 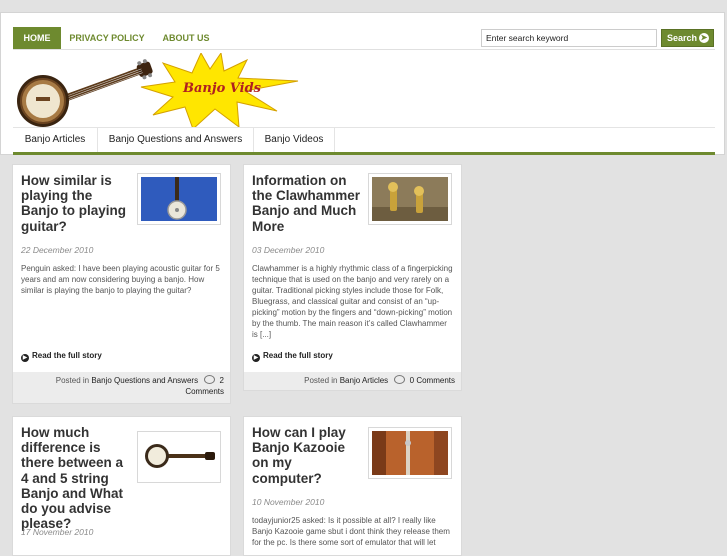 What do you see at coordinates (186, 38) in the screenshot?
I see `nav-about-us: ABOUT US` at bounding box center [186, 38].